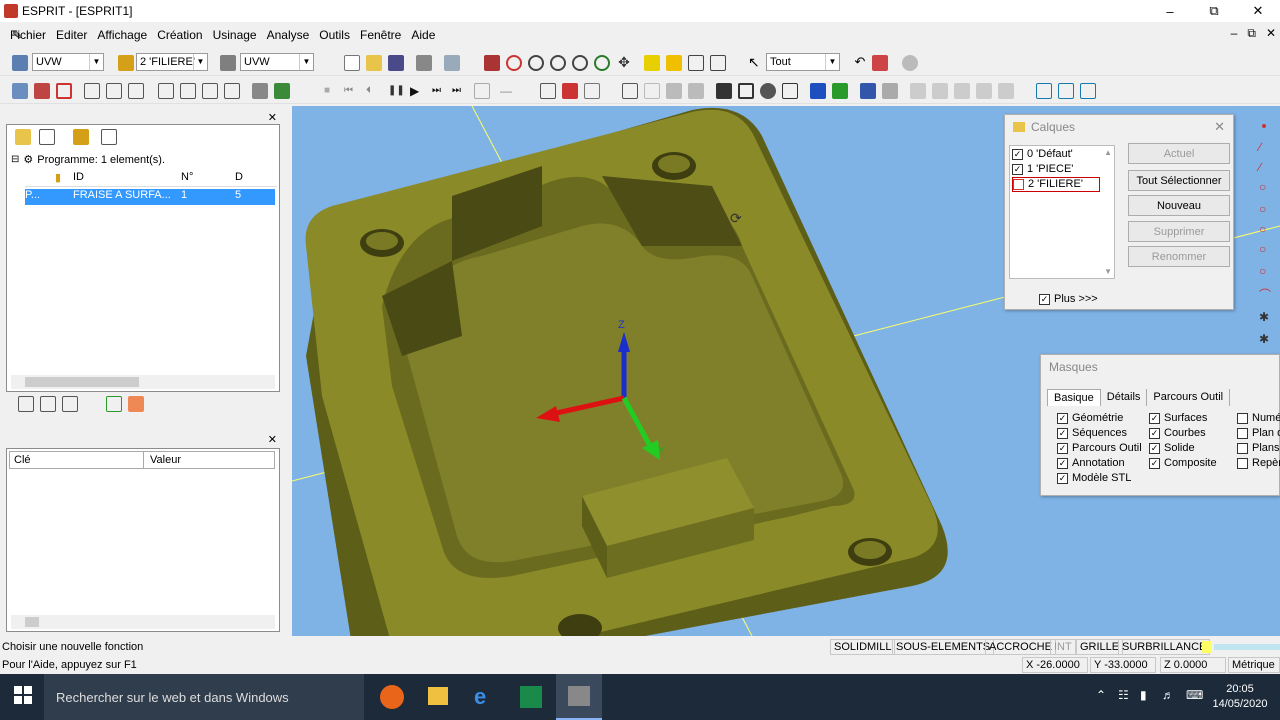  What do you see at coordinates (984, 91) in the screenshot?
I see `view-d-icon` at bounding box center [984, 91].